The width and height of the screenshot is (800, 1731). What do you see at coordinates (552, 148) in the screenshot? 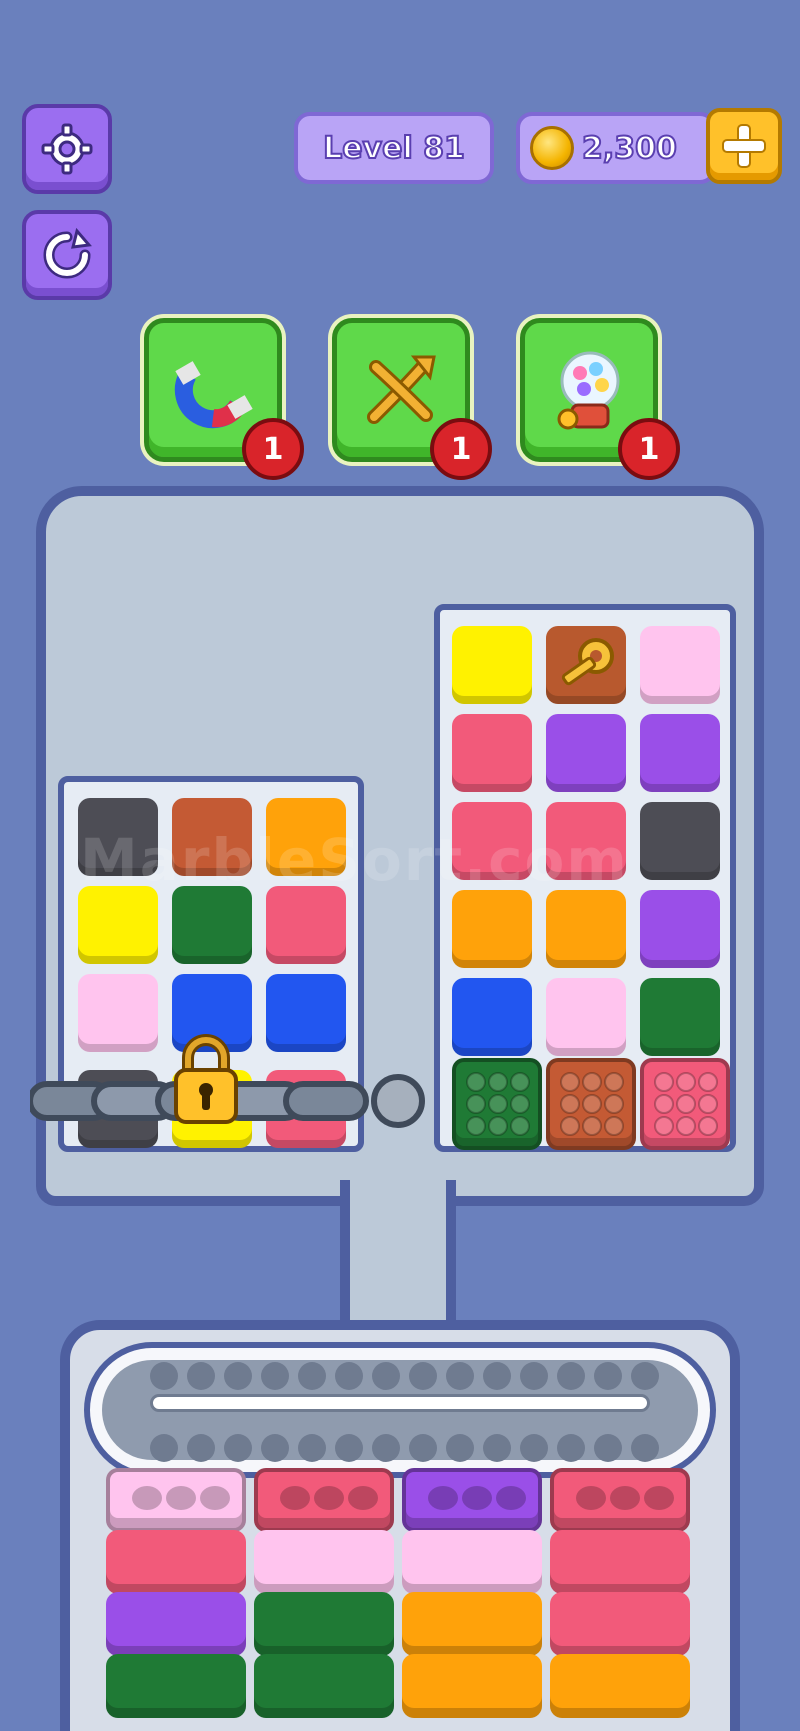
I see `coin-icon` at bounding box center [552, 148].